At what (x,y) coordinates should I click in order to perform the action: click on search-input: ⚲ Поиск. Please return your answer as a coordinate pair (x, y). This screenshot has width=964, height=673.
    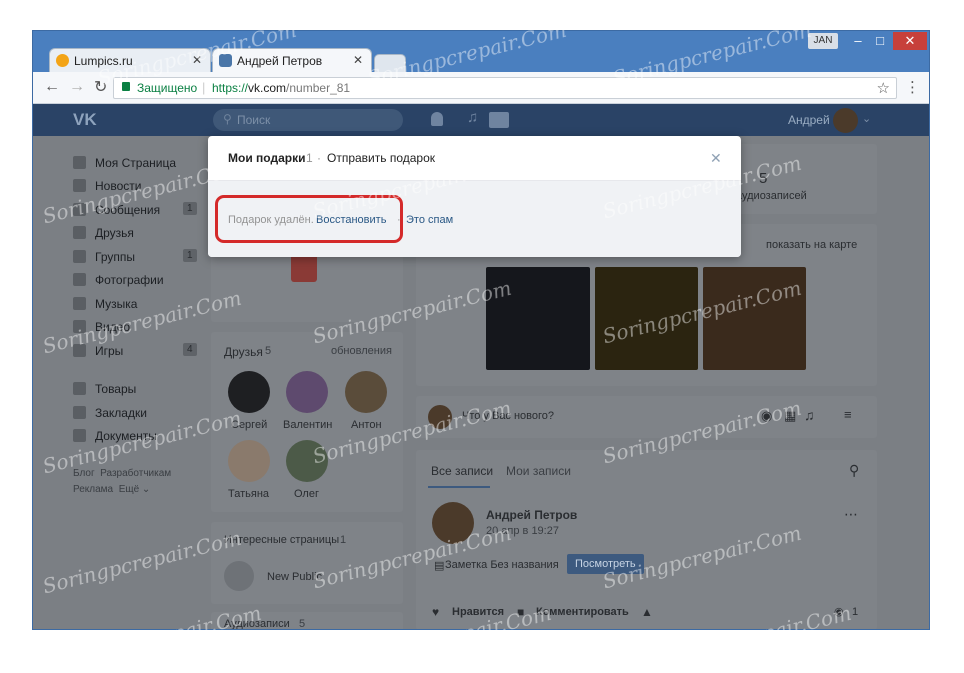
    Looking at the image, I should click on (308, 120).